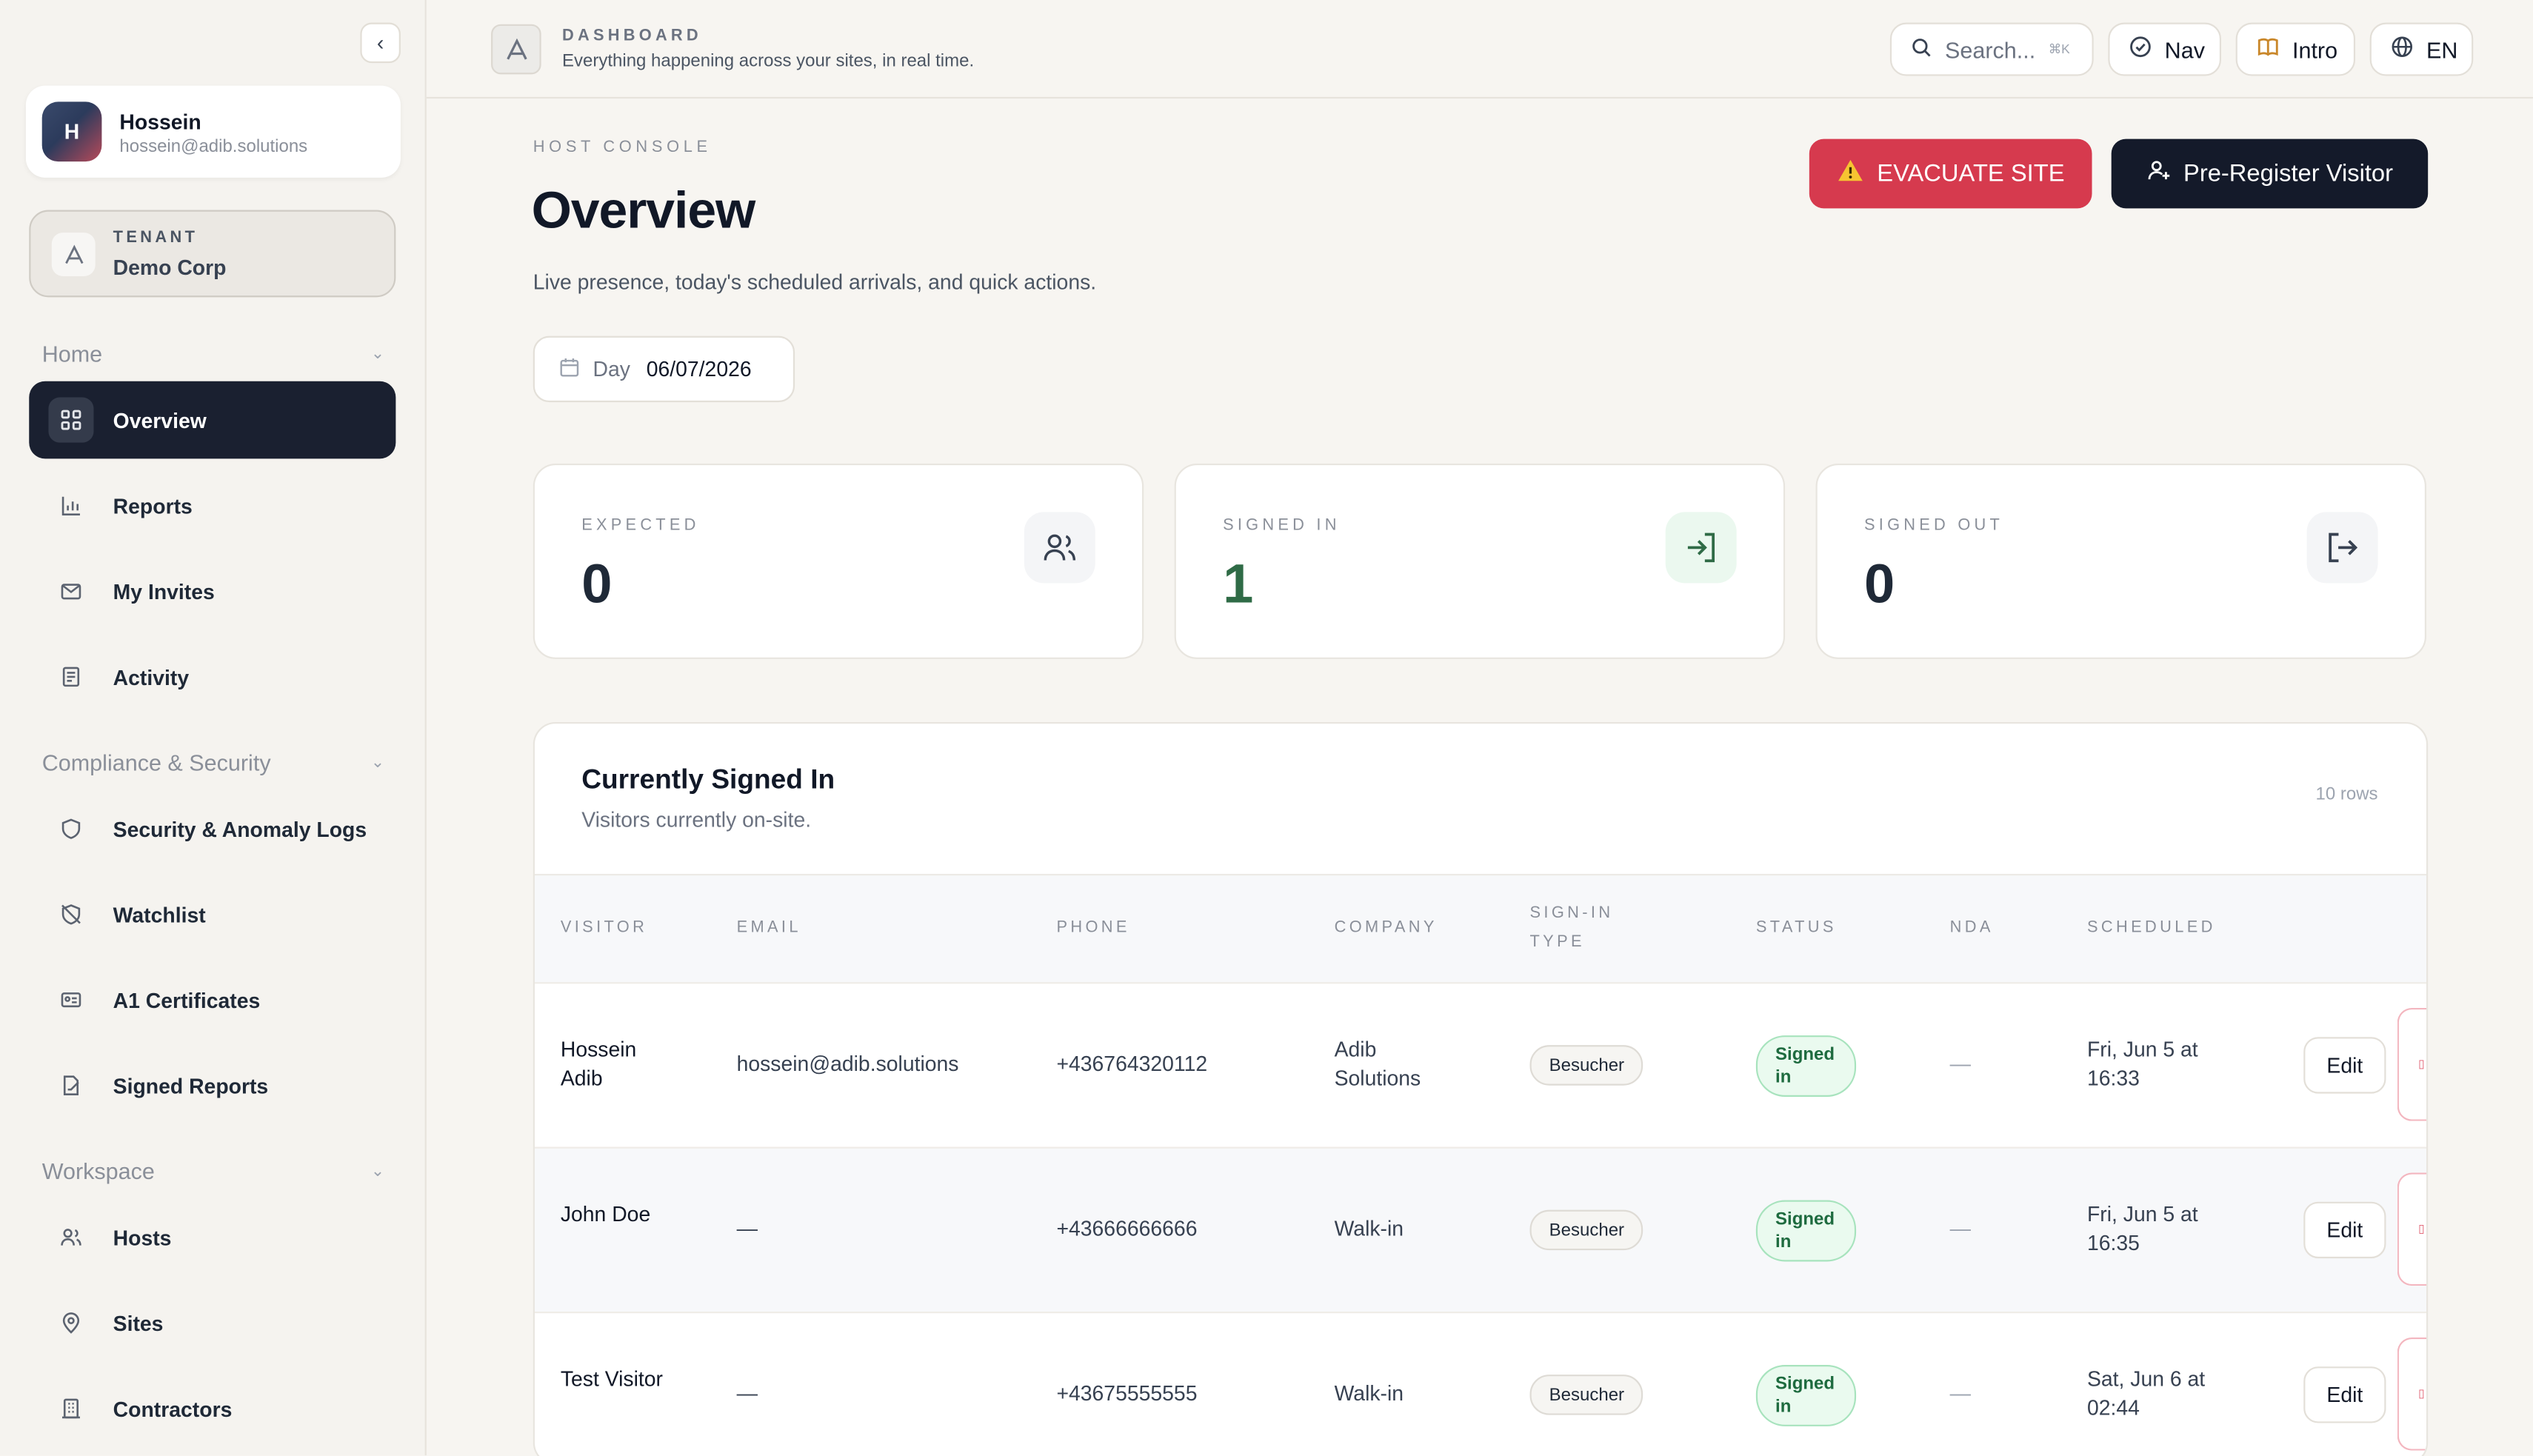  What do you see at coordinates (2165, 49) in the screenshot?
I see `nav-button: Nav` at bounding box center [2165, 49].